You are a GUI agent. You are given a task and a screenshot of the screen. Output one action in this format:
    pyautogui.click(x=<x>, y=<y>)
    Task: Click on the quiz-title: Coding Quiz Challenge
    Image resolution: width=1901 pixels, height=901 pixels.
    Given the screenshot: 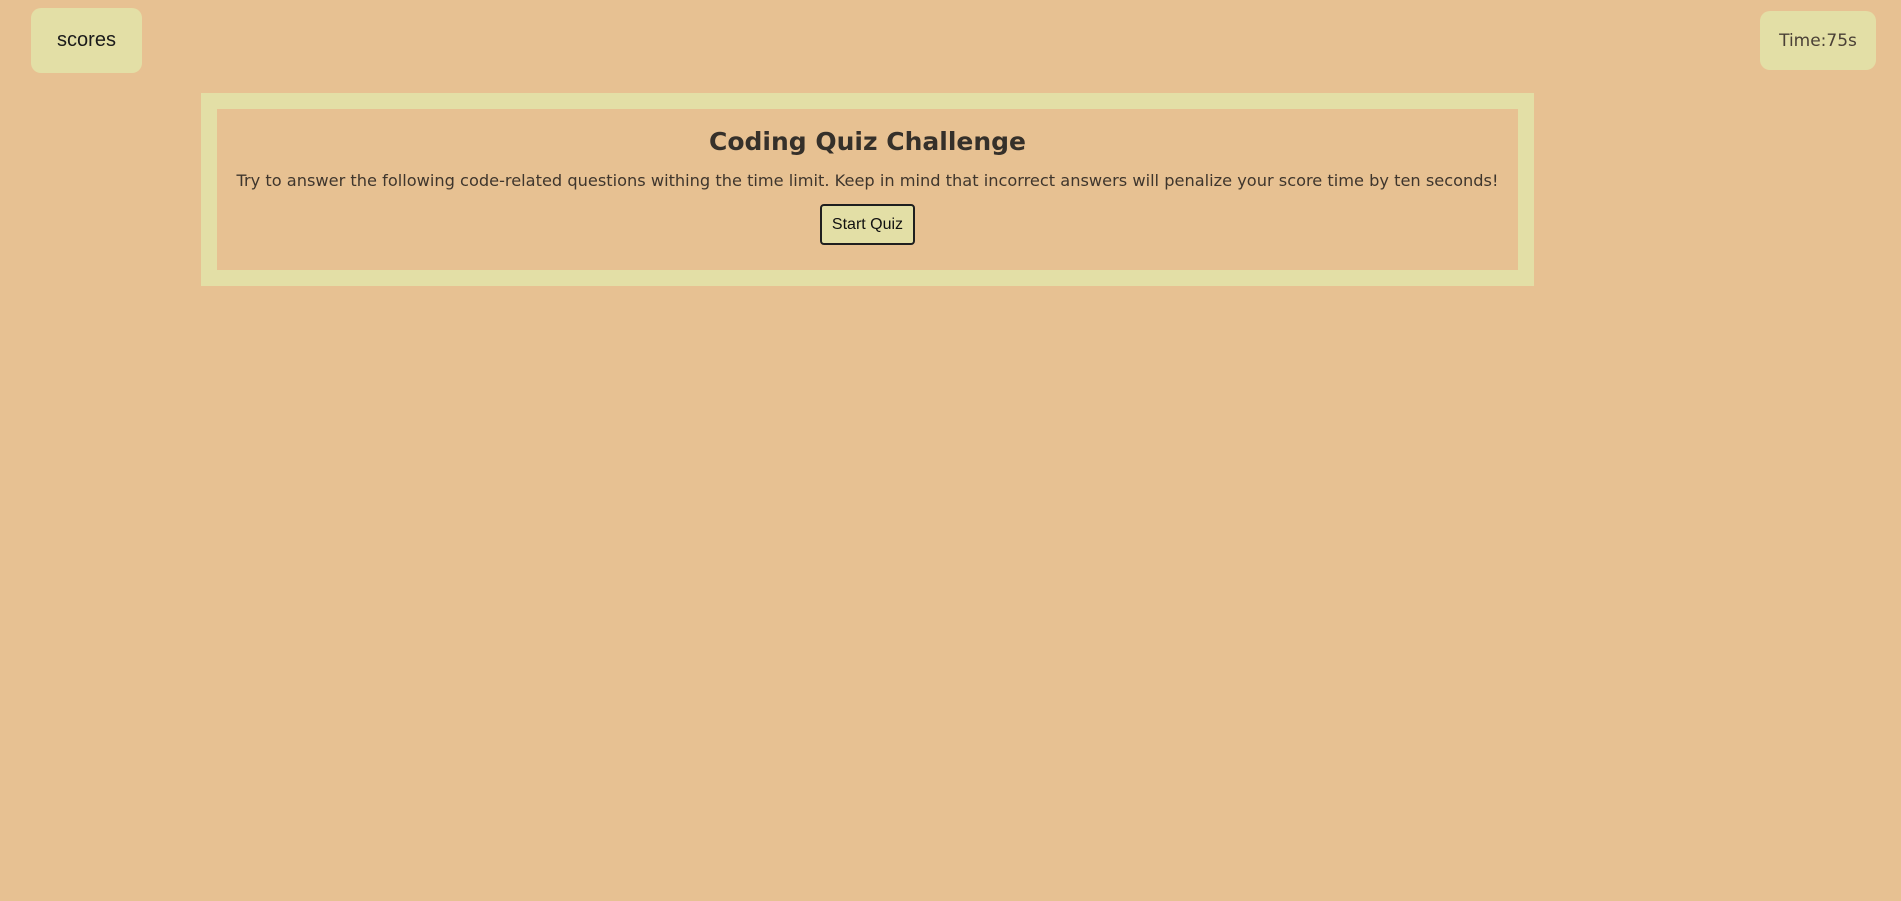 What is the action you would take?
    pyautogui.click(x=867, y=141)
    